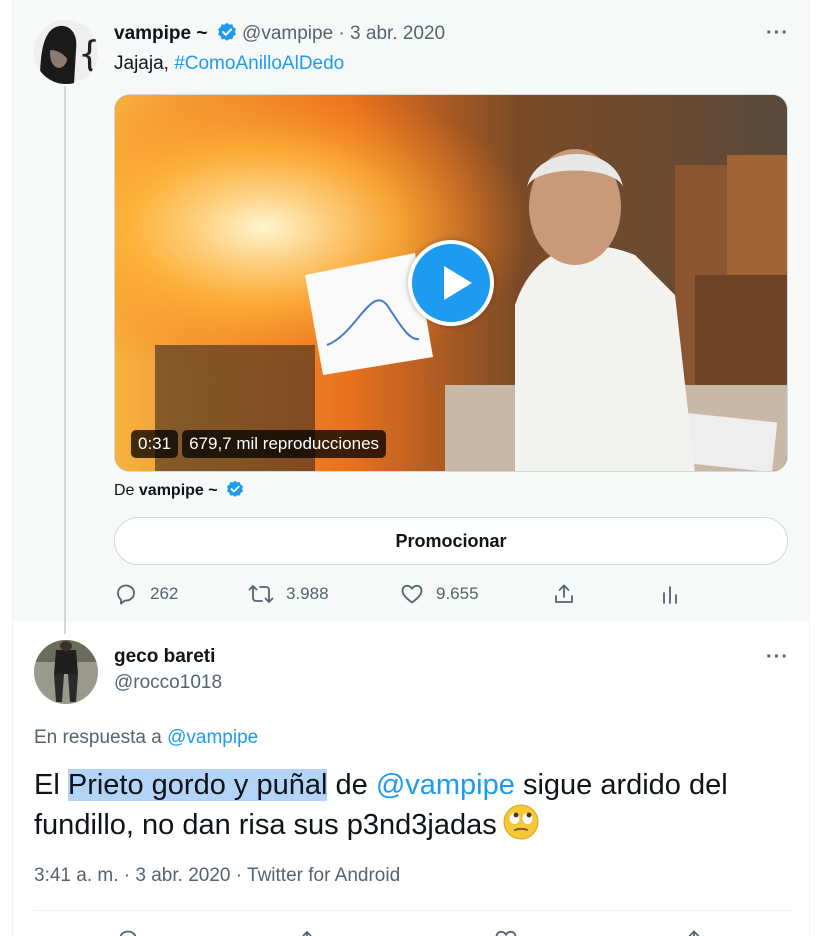 The width and height of the screenshot is (820, 936). I want to click on tweet-text: Jajaja, #ComoAnilloAlDedo, so click(229, 64).